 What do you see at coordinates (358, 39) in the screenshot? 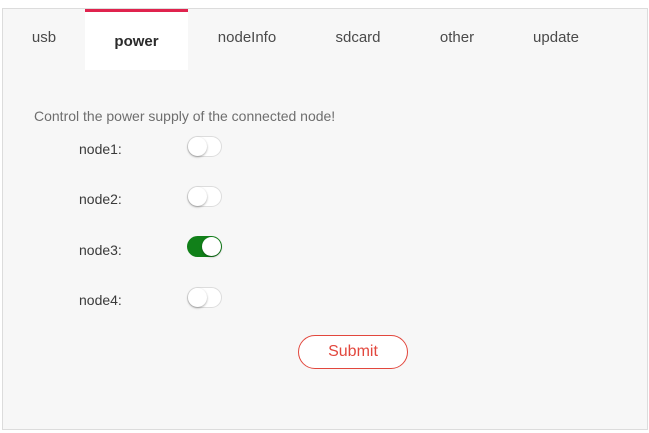
I see `tab-sdcard: sdcard` at bounding box center [358, 39].